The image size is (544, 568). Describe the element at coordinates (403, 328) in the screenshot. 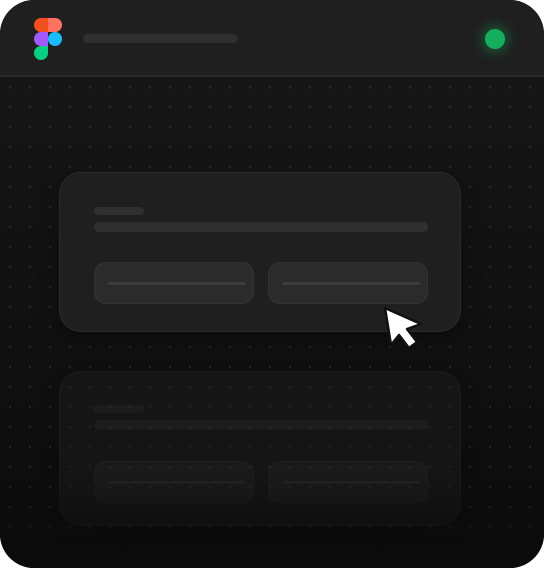

I see `mouse-pointer-icon` at that location.